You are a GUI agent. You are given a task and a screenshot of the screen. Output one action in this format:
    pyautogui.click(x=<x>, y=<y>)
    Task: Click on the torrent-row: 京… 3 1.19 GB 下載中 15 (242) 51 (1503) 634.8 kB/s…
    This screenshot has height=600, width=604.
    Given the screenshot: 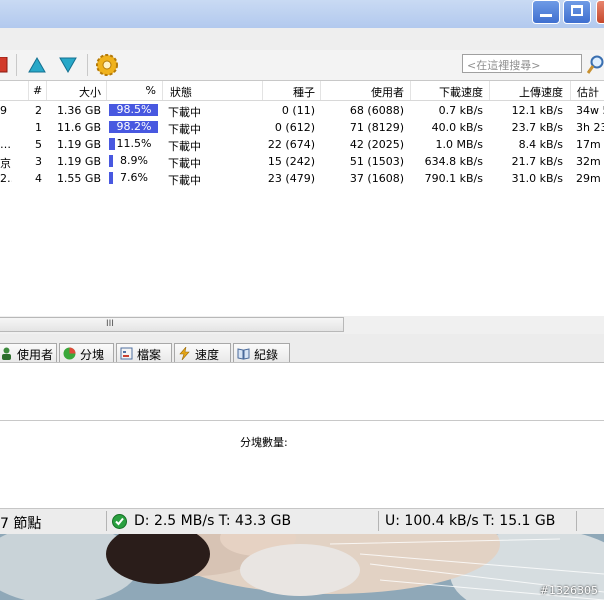 What is the action you would take?
    pyautogui.click(x=302, y=162)
    